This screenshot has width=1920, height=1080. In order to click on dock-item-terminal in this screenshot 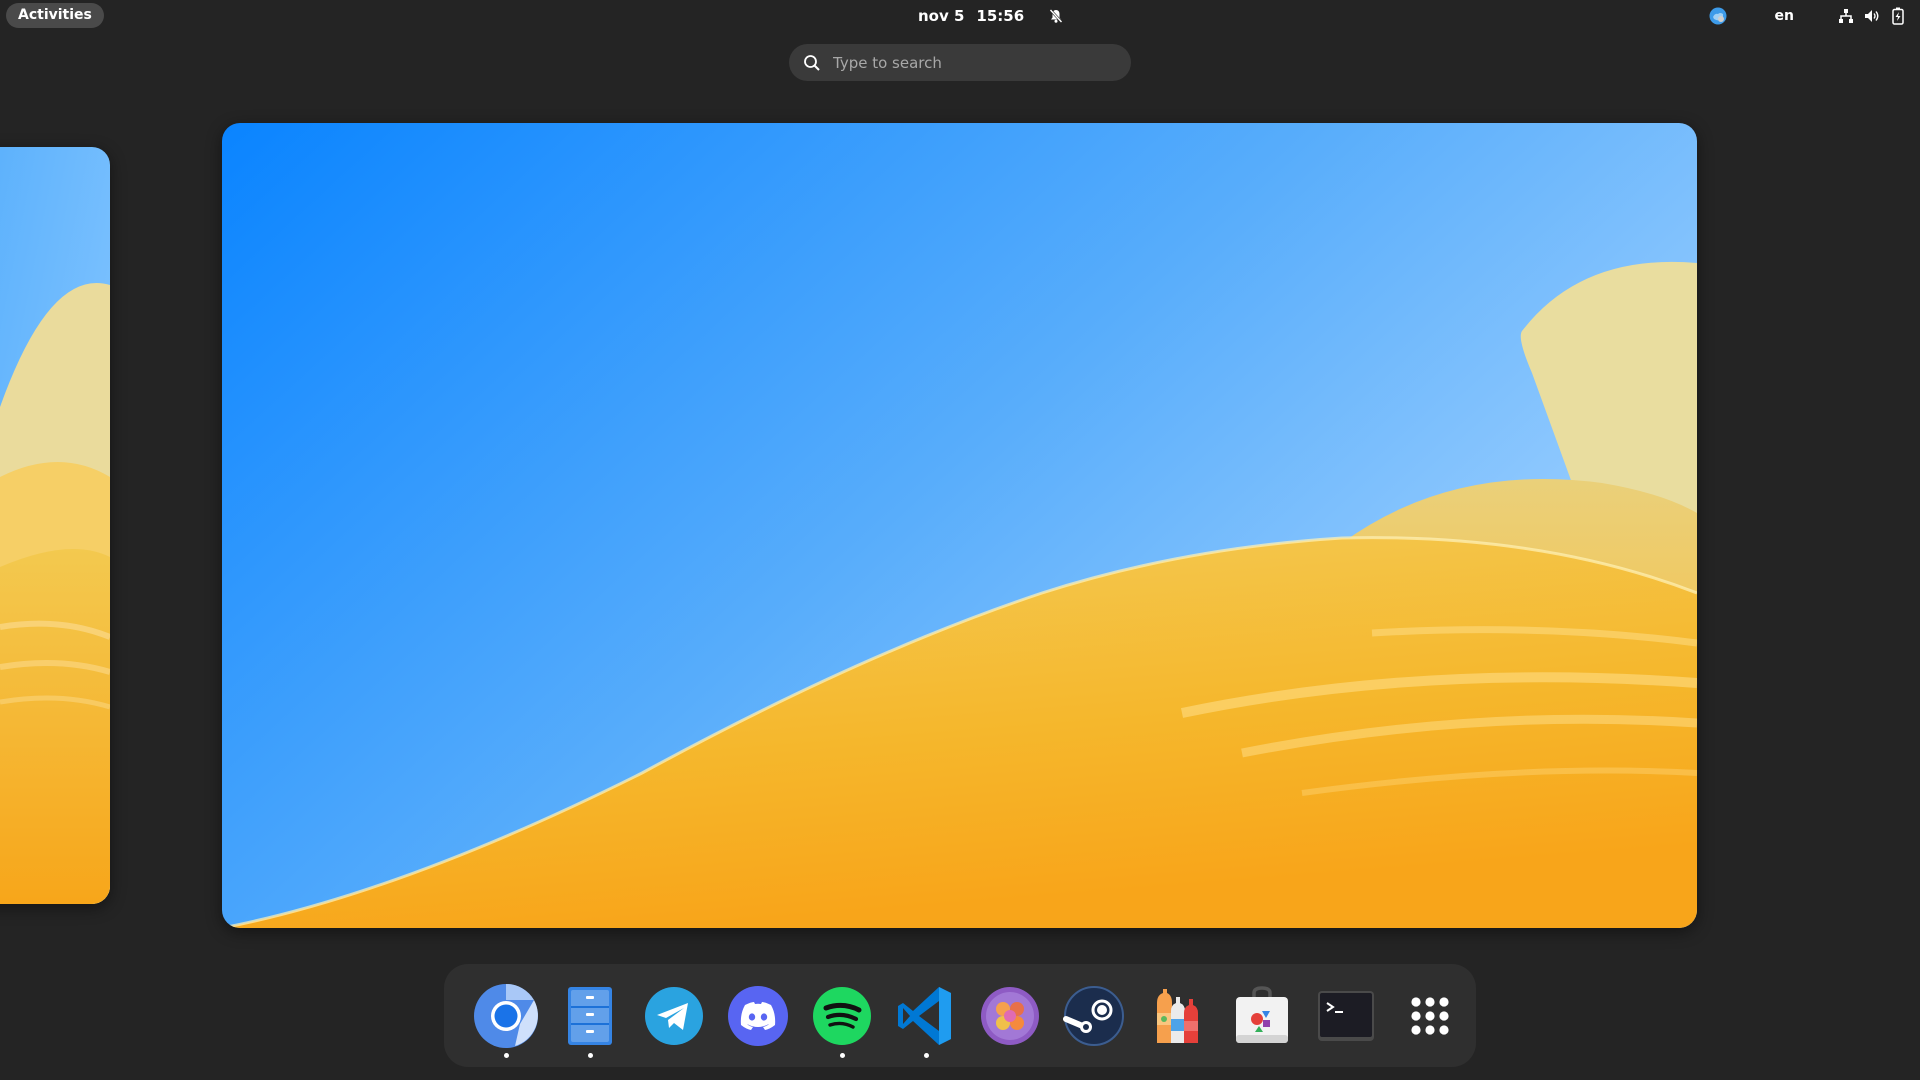, I will do `click(1346, 1016)`.